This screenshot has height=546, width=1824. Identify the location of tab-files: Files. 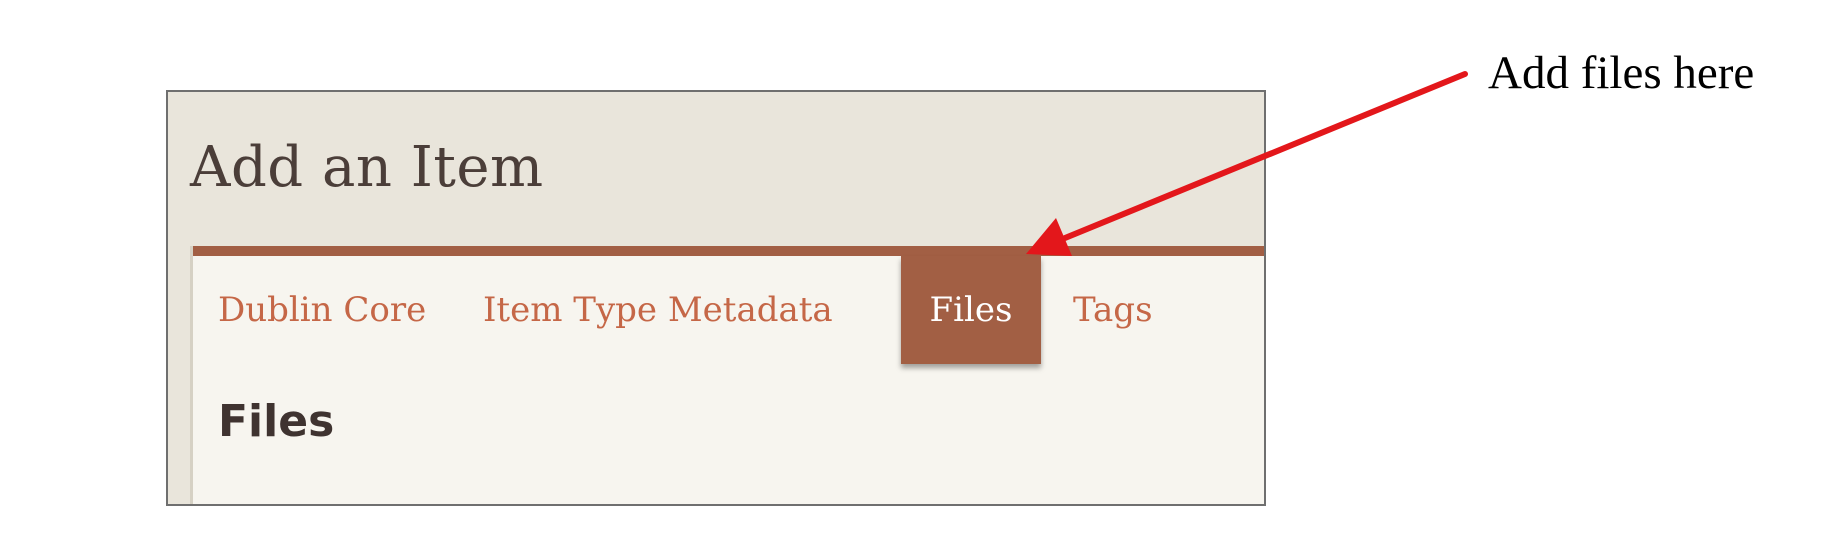
(971, 310).